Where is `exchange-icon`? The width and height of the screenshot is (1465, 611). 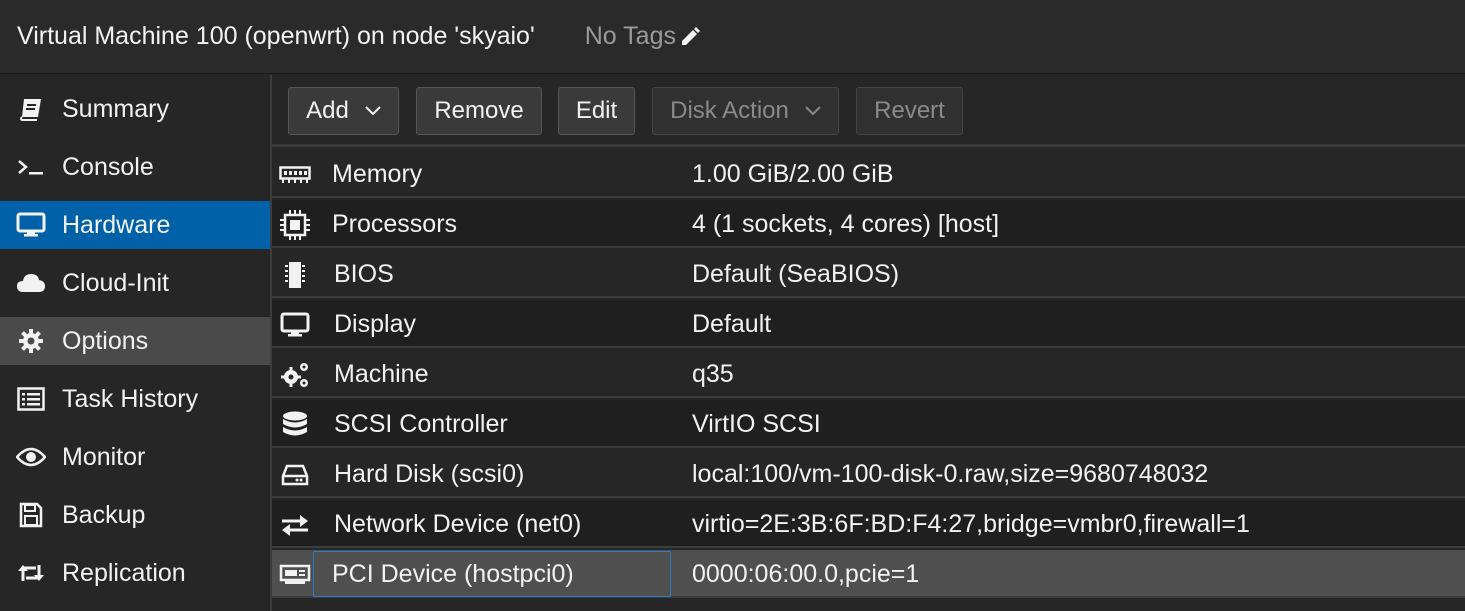 exchange-icon is located at coordinates (295, 525).